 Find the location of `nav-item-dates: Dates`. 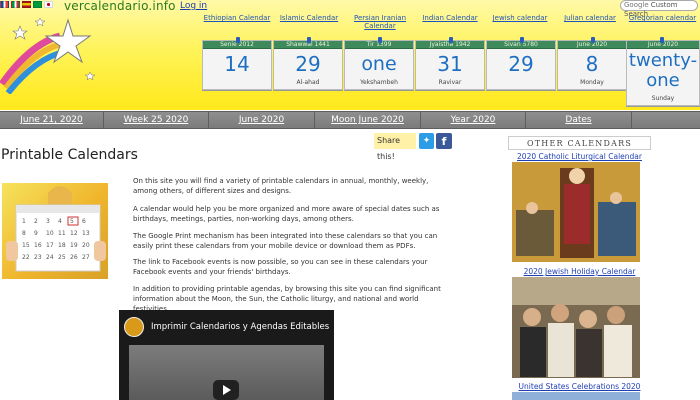

nav-item-dates: Dates is located at coordinates (579, 120).